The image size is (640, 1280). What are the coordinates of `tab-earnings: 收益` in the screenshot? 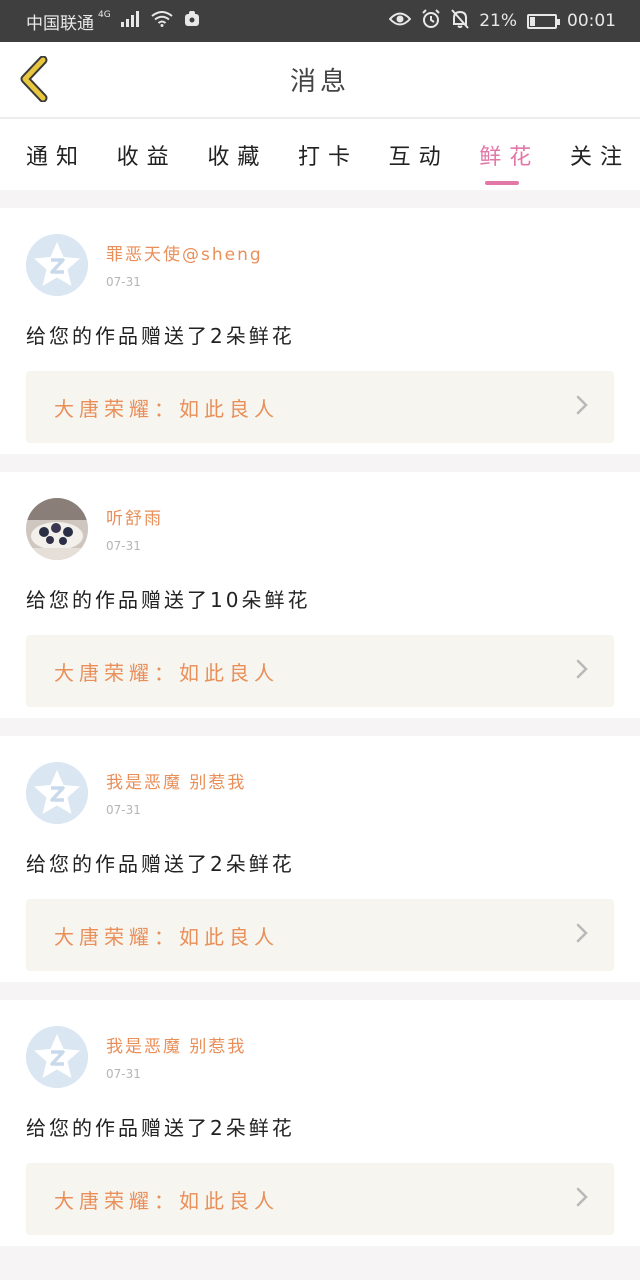 It's located at (147, 155).